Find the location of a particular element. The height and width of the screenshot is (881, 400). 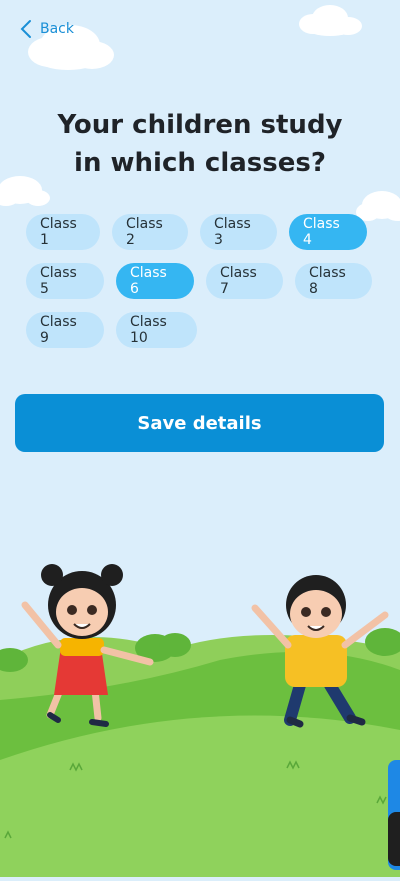

back-label: Back is located at coordinates (57, 29).